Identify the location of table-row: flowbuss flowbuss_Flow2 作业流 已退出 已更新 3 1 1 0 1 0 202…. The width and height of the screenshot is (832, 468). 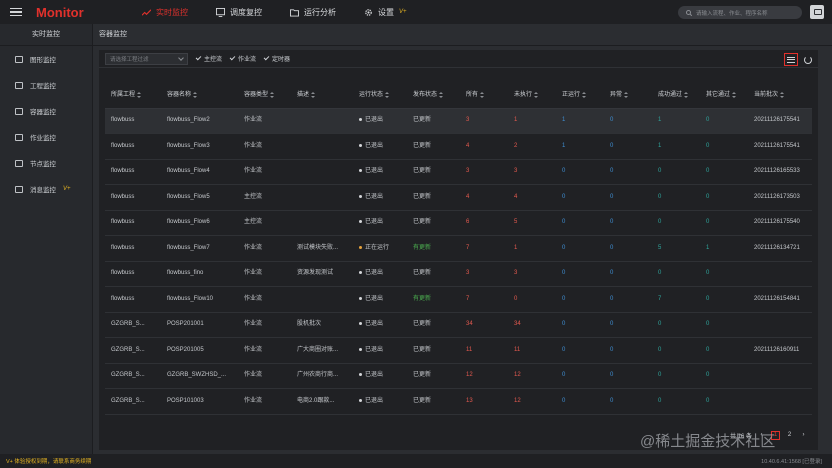
(458, 121).